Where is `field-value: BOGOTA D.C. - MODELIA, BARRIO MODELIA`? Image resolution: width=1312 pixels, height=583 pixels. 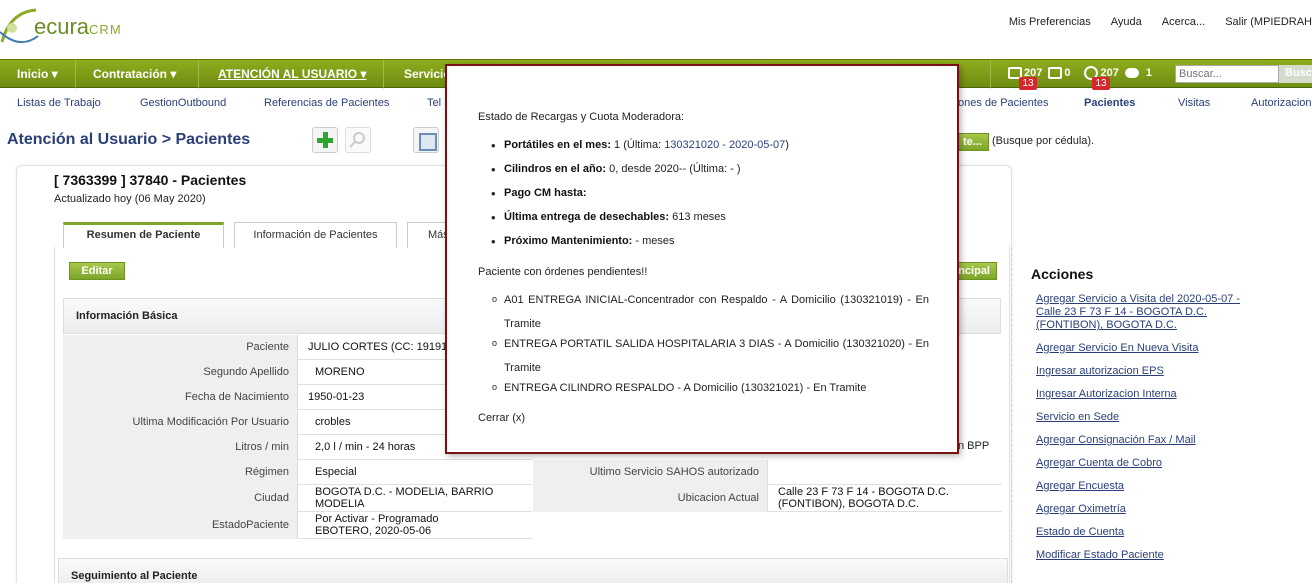
field-value: BOGOTA D.C. - MODELIA, BARRIO MODELIA is located at coordinates (404, 498).